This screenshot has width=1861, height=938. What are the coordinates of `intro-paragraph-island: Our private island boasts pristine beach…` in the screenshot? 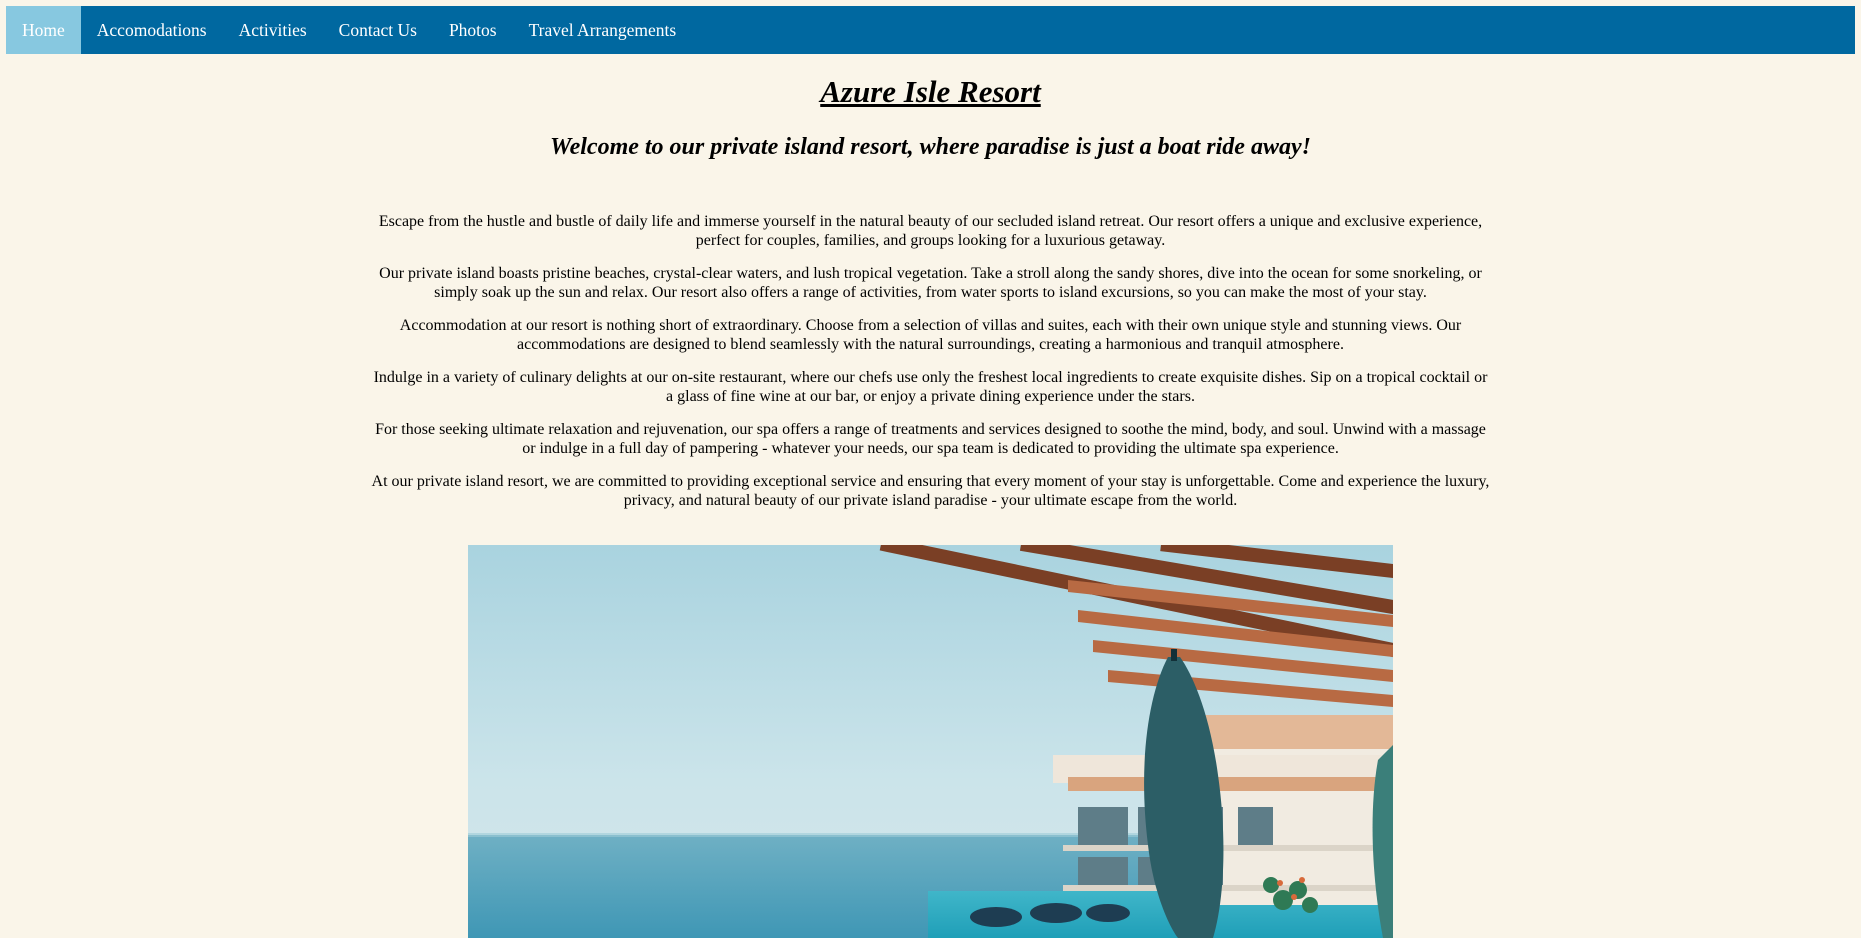 It's located at (930, 283).